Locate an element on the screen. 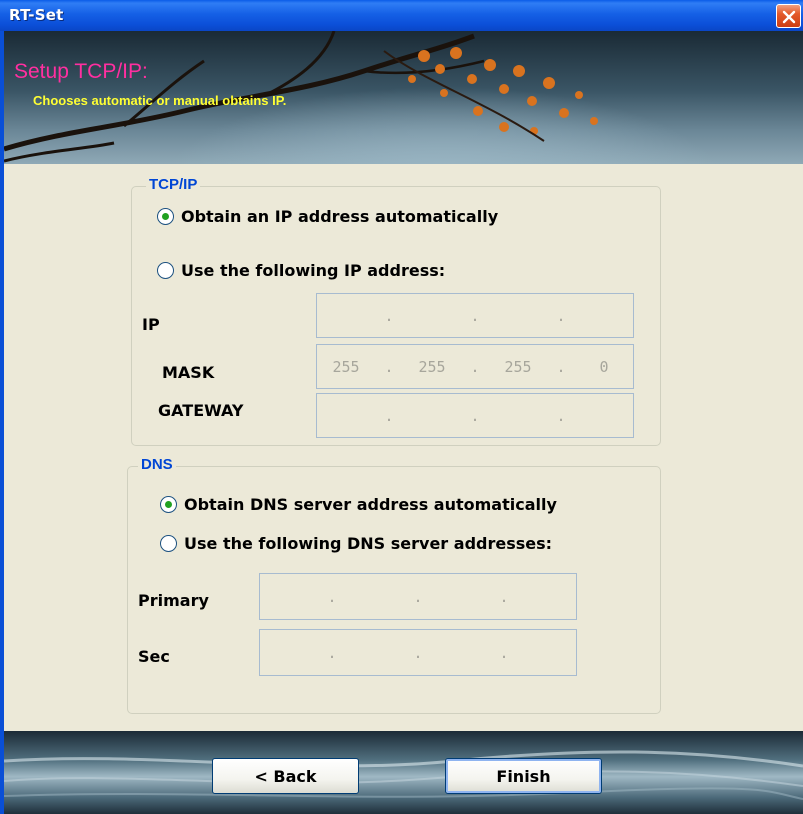  footer-banner: < Back Finish is located at coordinates (403, 772).